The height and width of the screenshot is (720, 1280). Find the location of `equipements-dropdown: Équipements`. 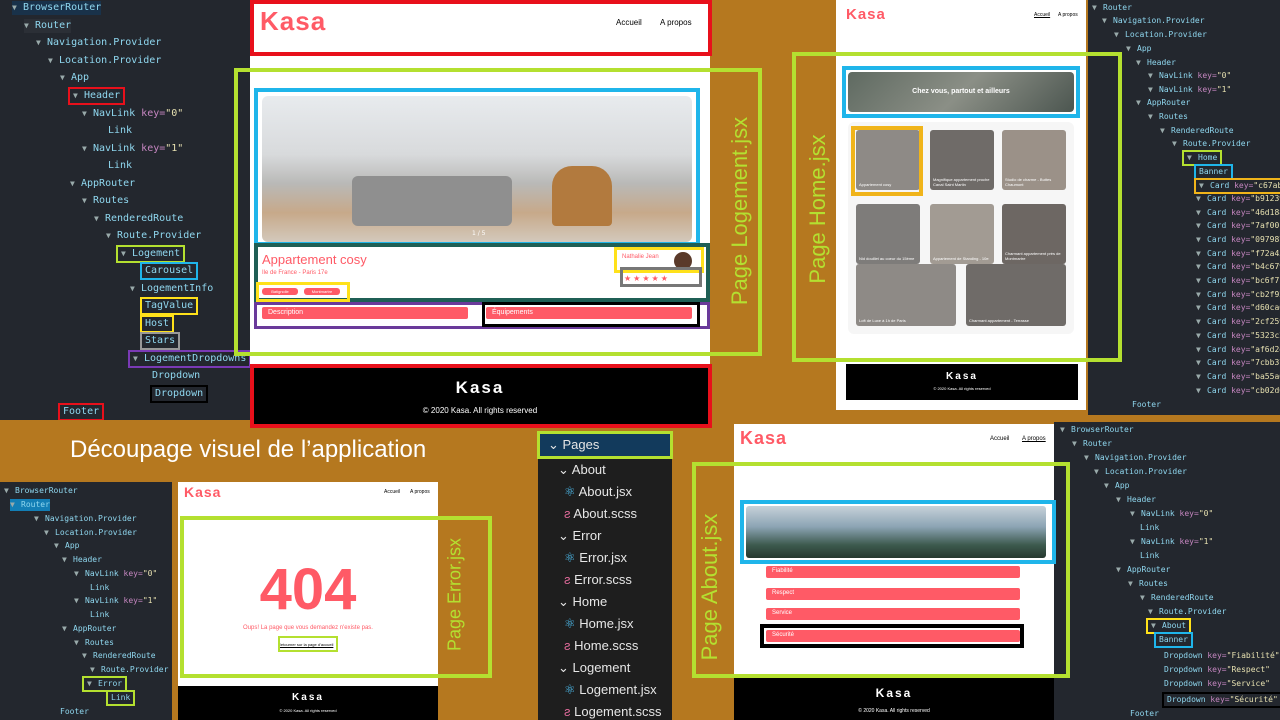

equipements-dropdown: Équipements is located at coordinates (589, 313).